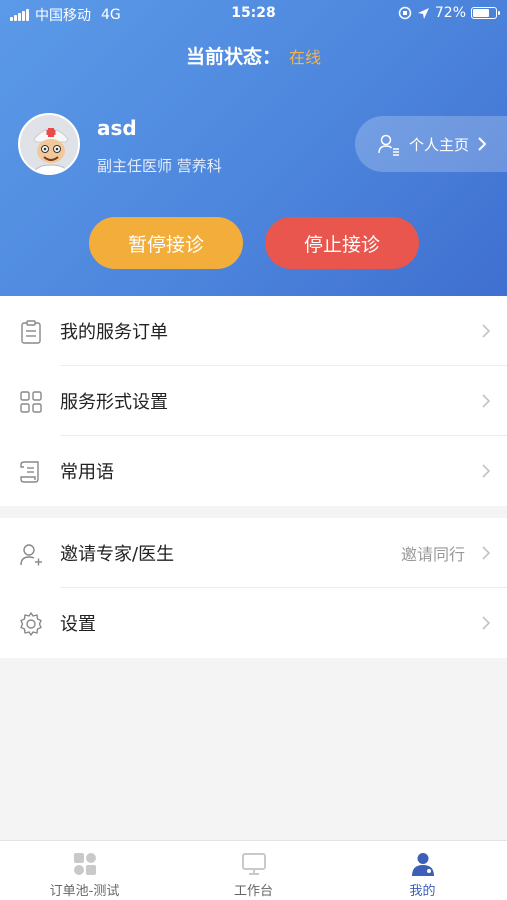  Describe the element at coordinates (305, 57) in the screenshot. I see `state-value: 在线` at that location.